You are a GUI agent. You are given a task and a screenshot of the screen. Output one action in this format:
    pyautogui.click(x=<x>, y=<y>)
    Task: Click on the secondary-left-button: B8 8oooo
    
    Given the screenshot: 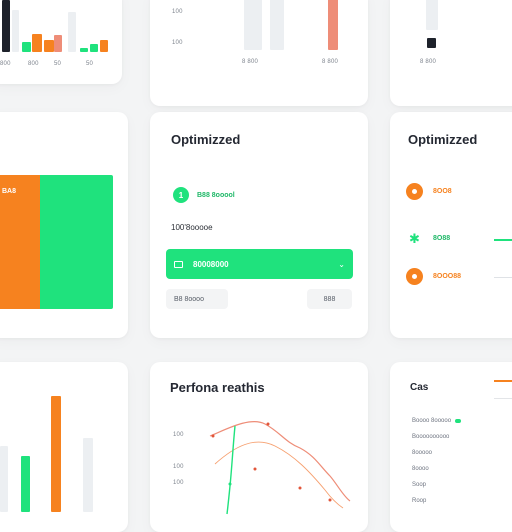 What is the action you would take?
    pyautogui.click(x=197, y=299)
    